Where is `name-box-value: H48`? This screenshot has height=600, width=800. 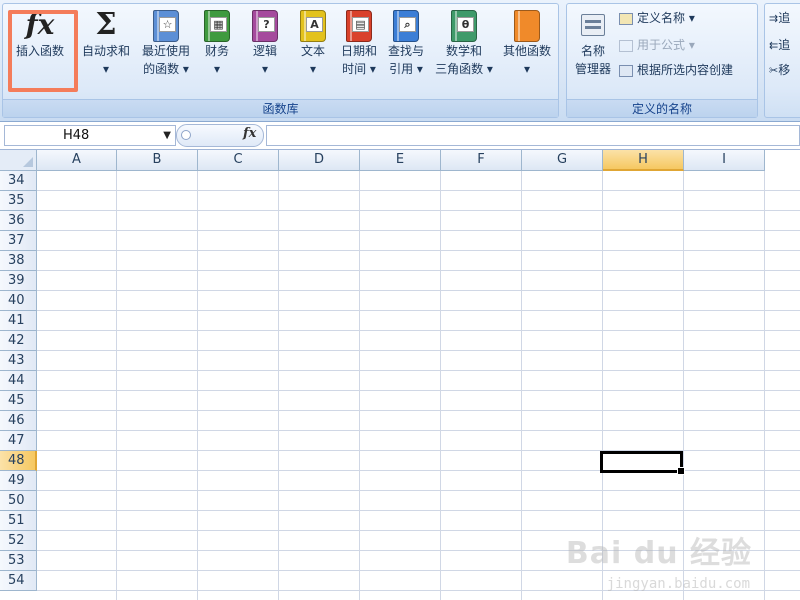
name-box-value: H48 is located at coordinates (76, 135).